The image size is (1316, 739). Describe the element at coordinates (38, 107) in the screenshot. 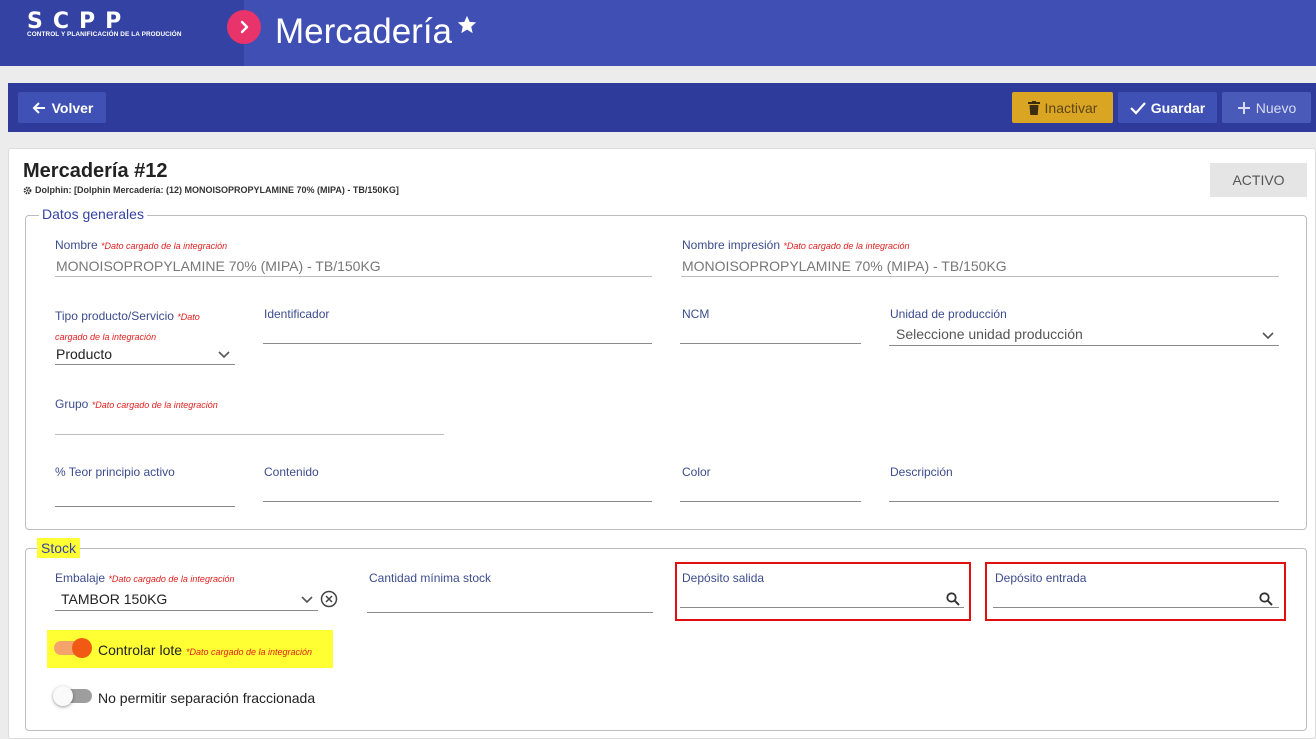

I see `arrow-left-icon` at that location.